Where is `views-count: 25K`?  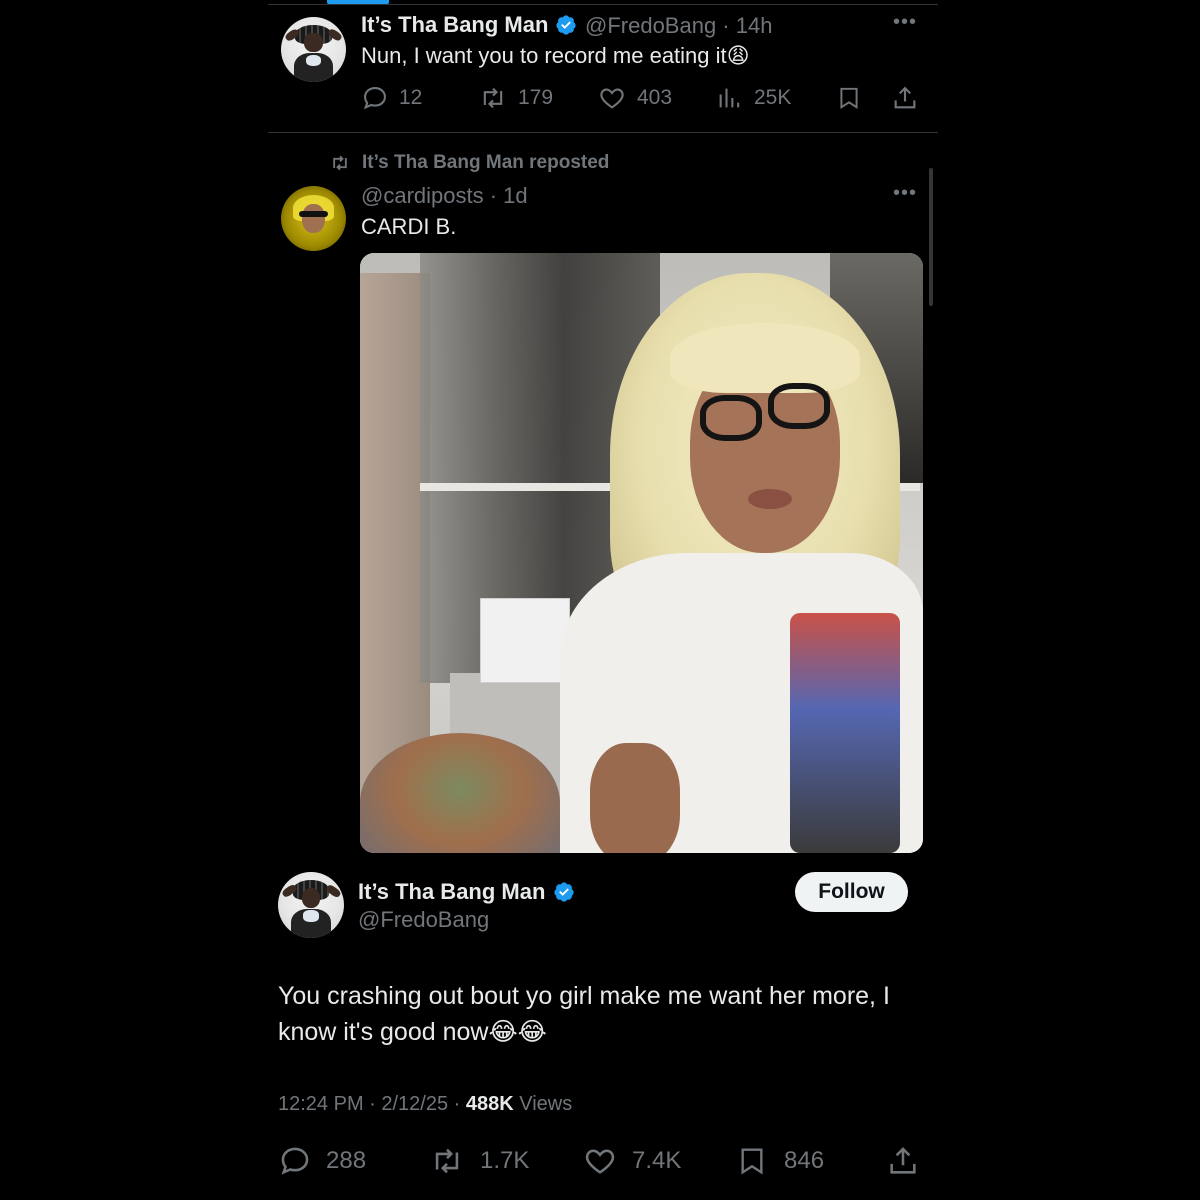
views-count: 25K is located at coordinates (773, 97).